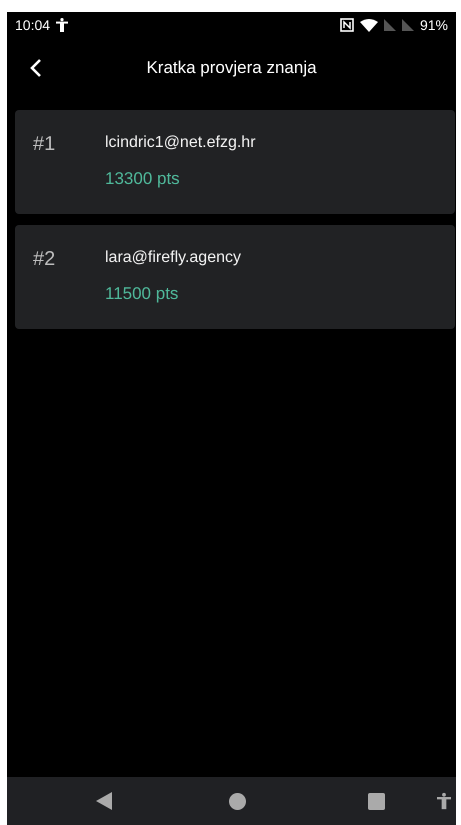 This screenshot has width=461, height=825. I want to click on screen-title: Kratka provjera znanja, so click(231, 68).